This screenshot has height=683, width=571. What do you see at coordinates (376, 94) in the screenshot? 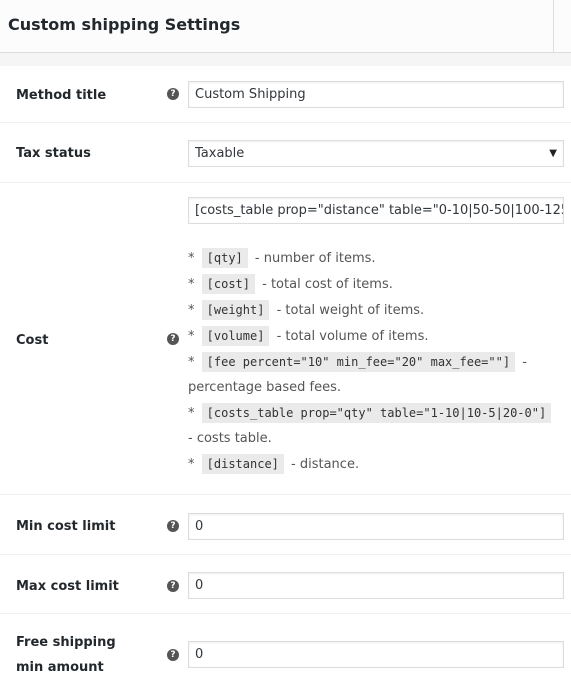
I see `method-title-input: Custom Shipping` at bounding box center [376, 94].